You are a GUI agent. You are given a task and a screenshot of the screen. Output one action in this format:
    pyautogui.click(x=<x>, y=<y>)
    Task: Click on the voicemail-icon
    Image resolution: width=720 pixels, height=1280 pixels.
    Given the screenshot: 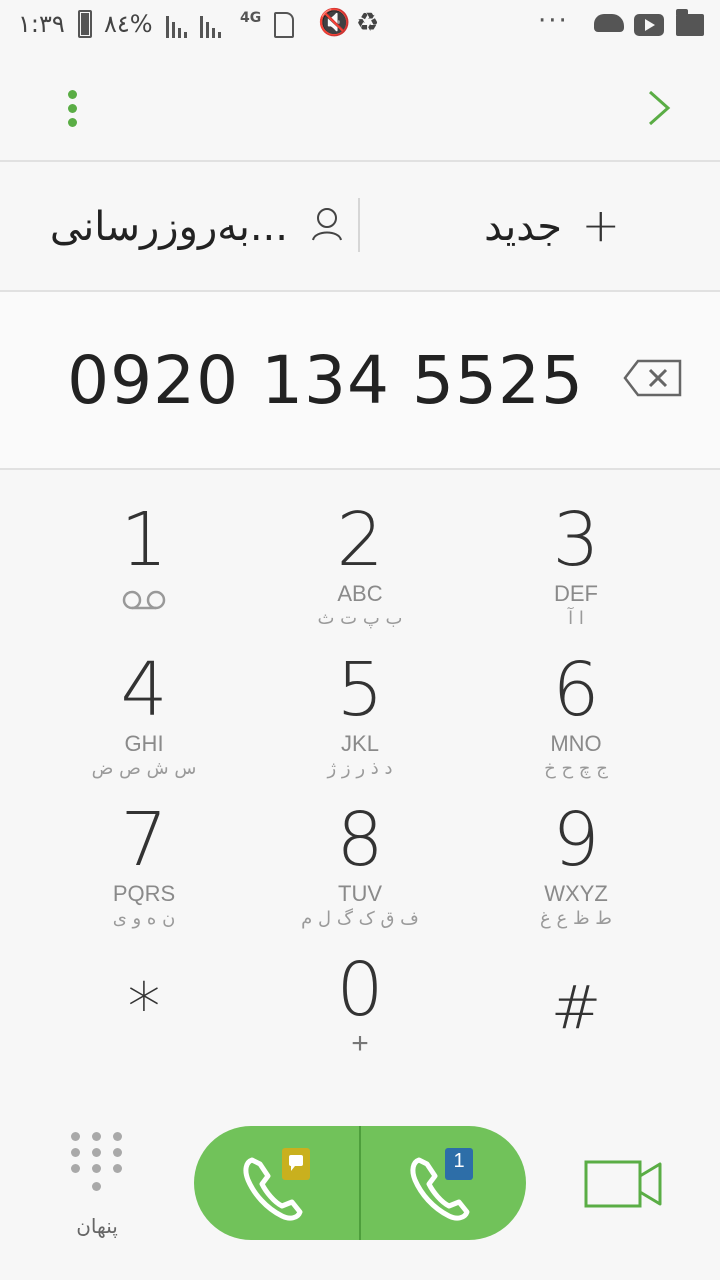 What is the action you would take?
    pyautogui.click(x=144, y=600)
    